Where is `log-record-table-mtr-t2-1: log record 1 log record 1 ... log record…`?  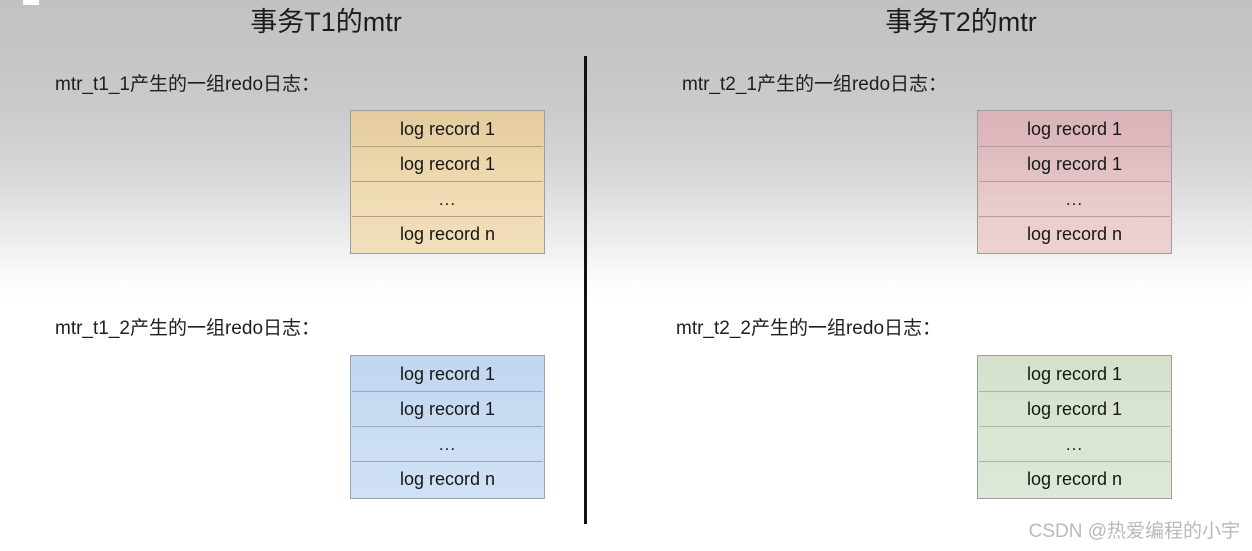 log-record-table-mtr-t2-1: log record 1 log record 1 ... log record… is located at coordinates (1074, 182).